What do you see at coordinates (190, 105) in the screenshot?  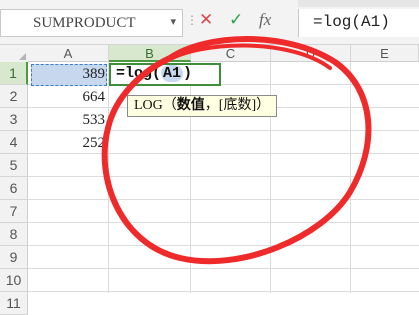 I see `tooltip-current-argument: 数值` at bounding box center [190, 105].